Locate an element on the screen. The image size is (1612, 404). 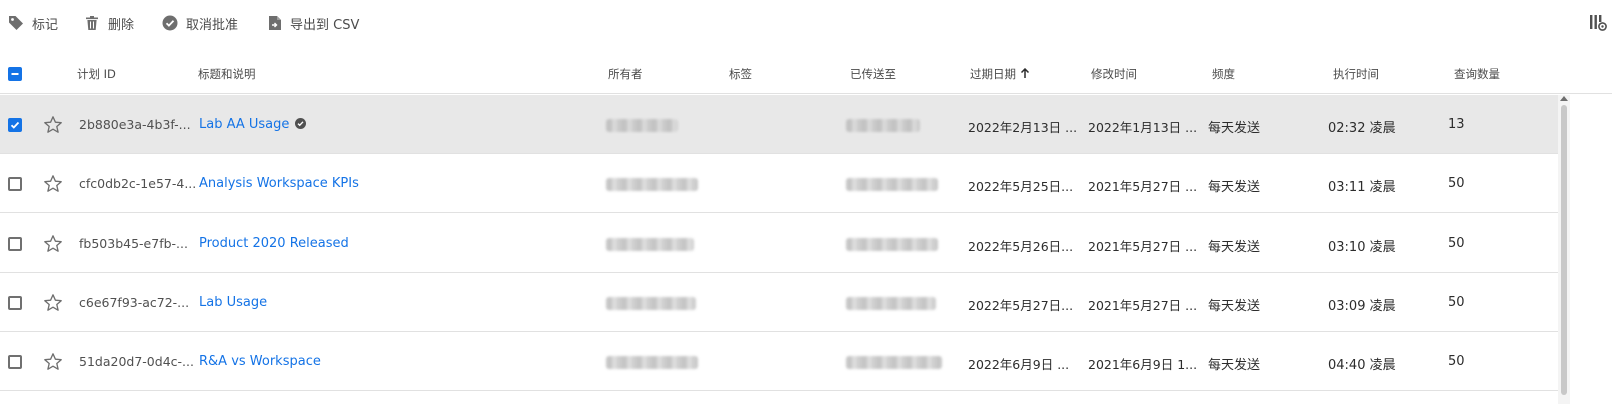
row-title-link: Product 2020 Released is located at coordinates (274, 243).